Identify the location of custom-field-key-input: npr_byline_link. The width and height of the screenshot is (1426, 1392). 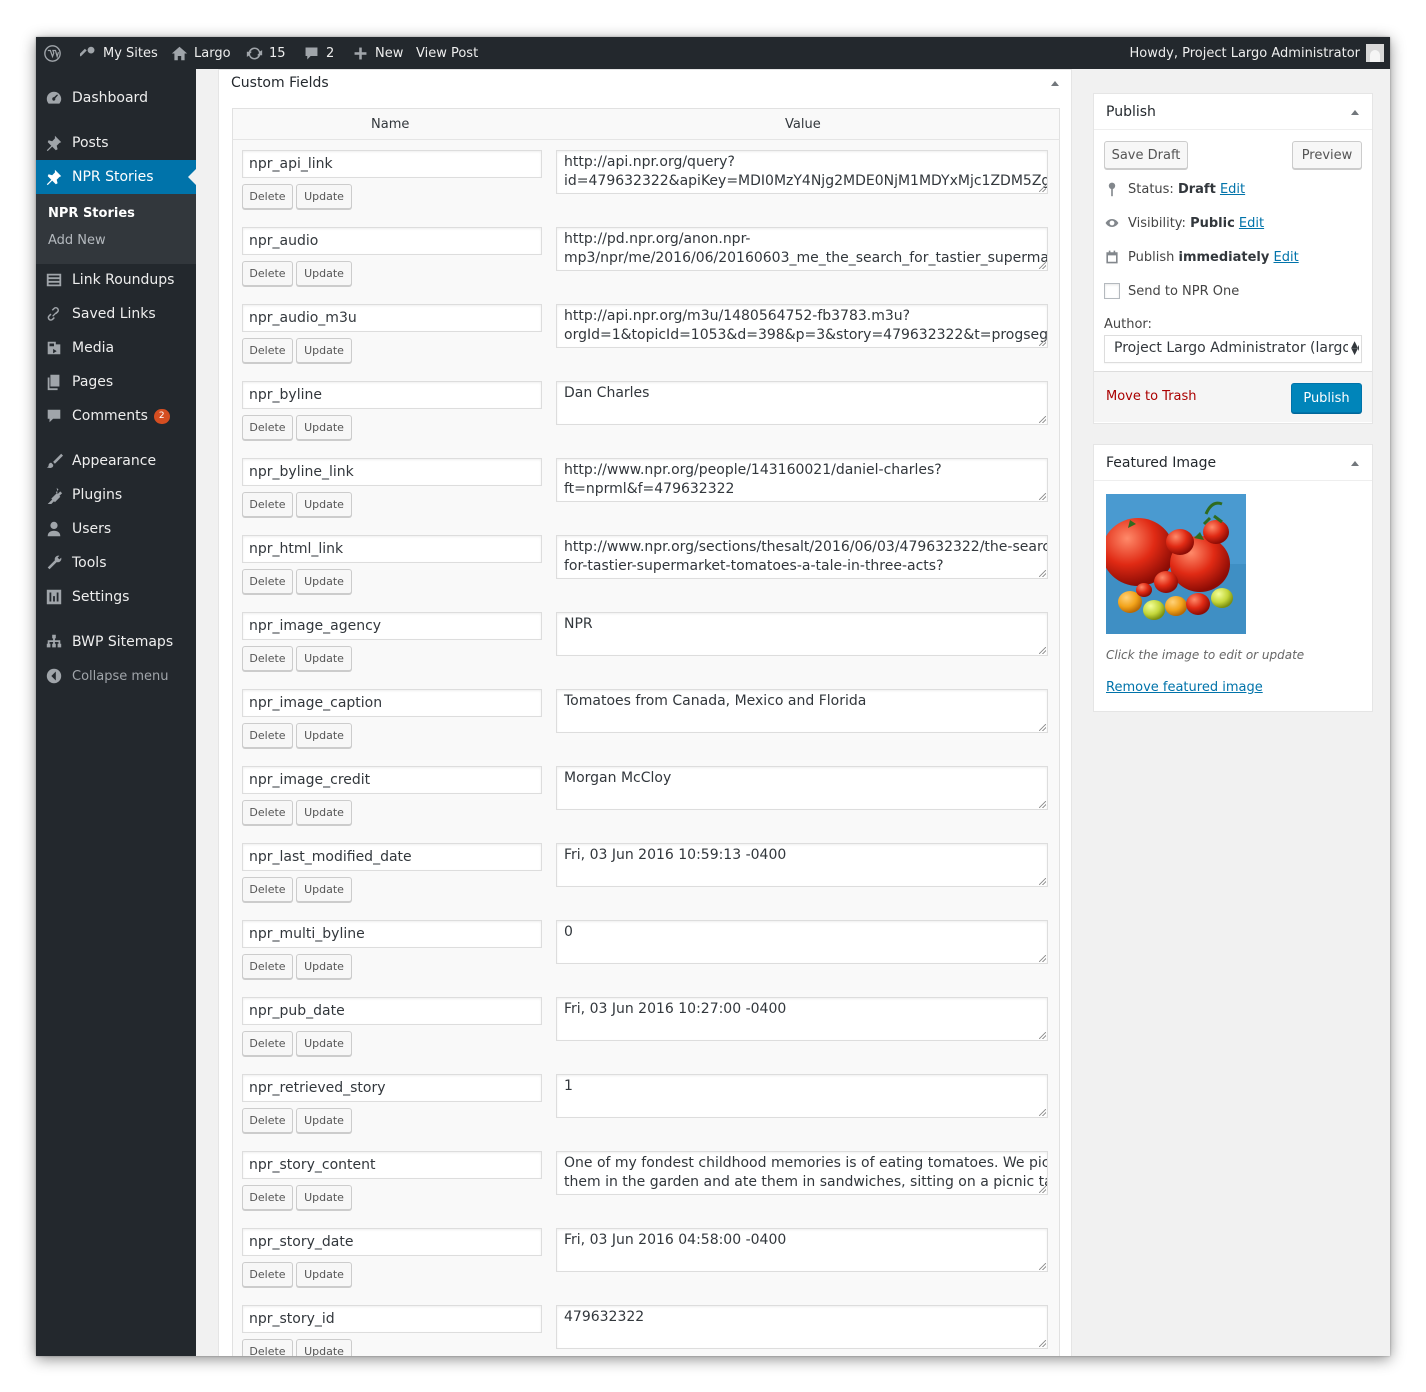
(392, 472).